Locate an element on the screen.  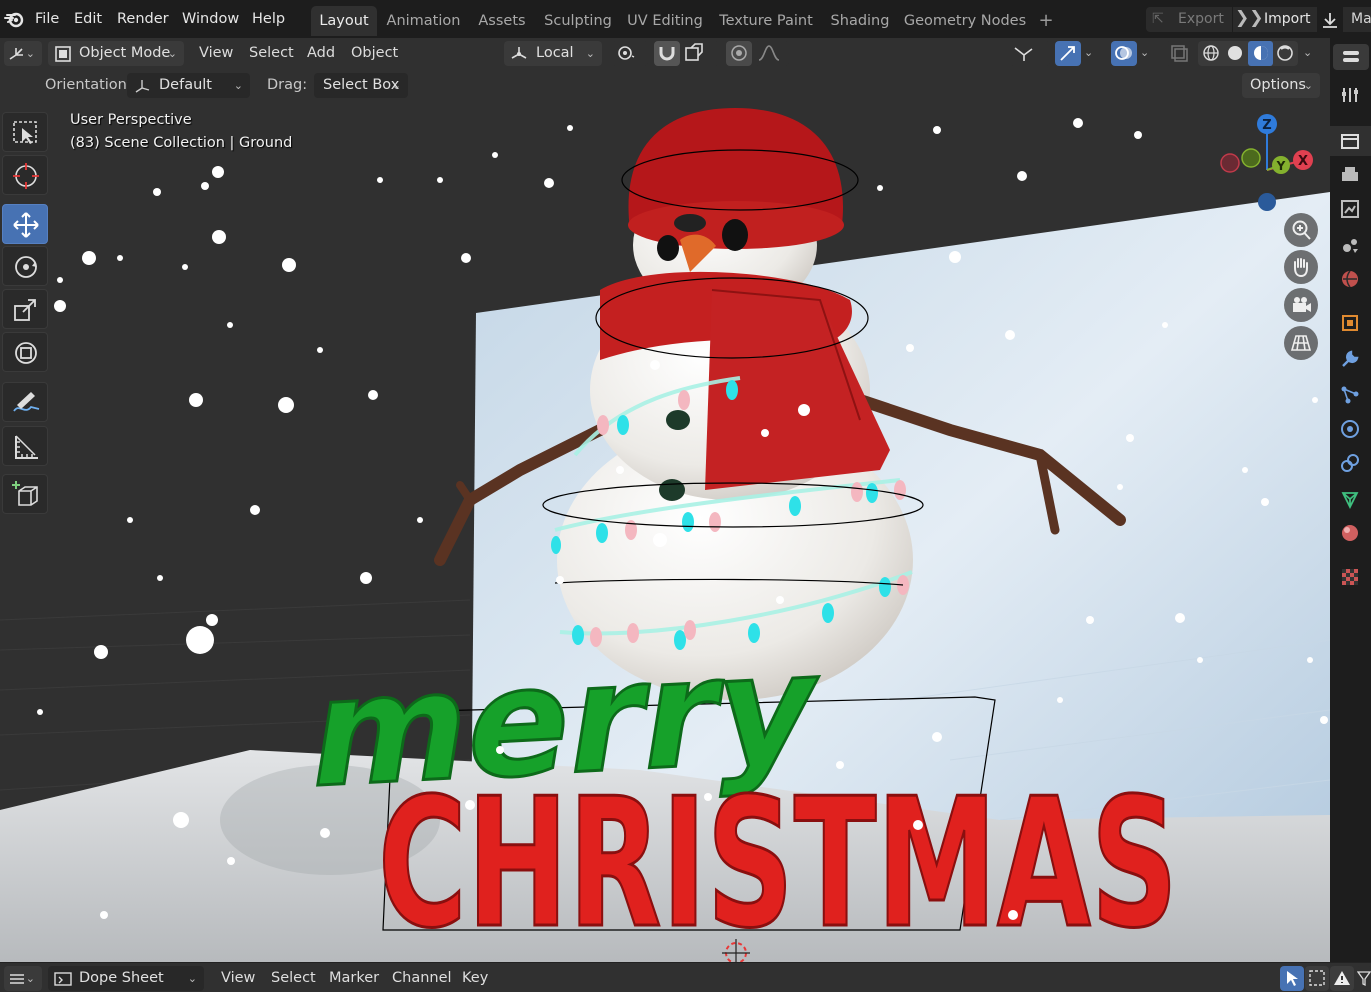
mode-selector: Object Mode ⌄ is located at coordinates (116, 53).